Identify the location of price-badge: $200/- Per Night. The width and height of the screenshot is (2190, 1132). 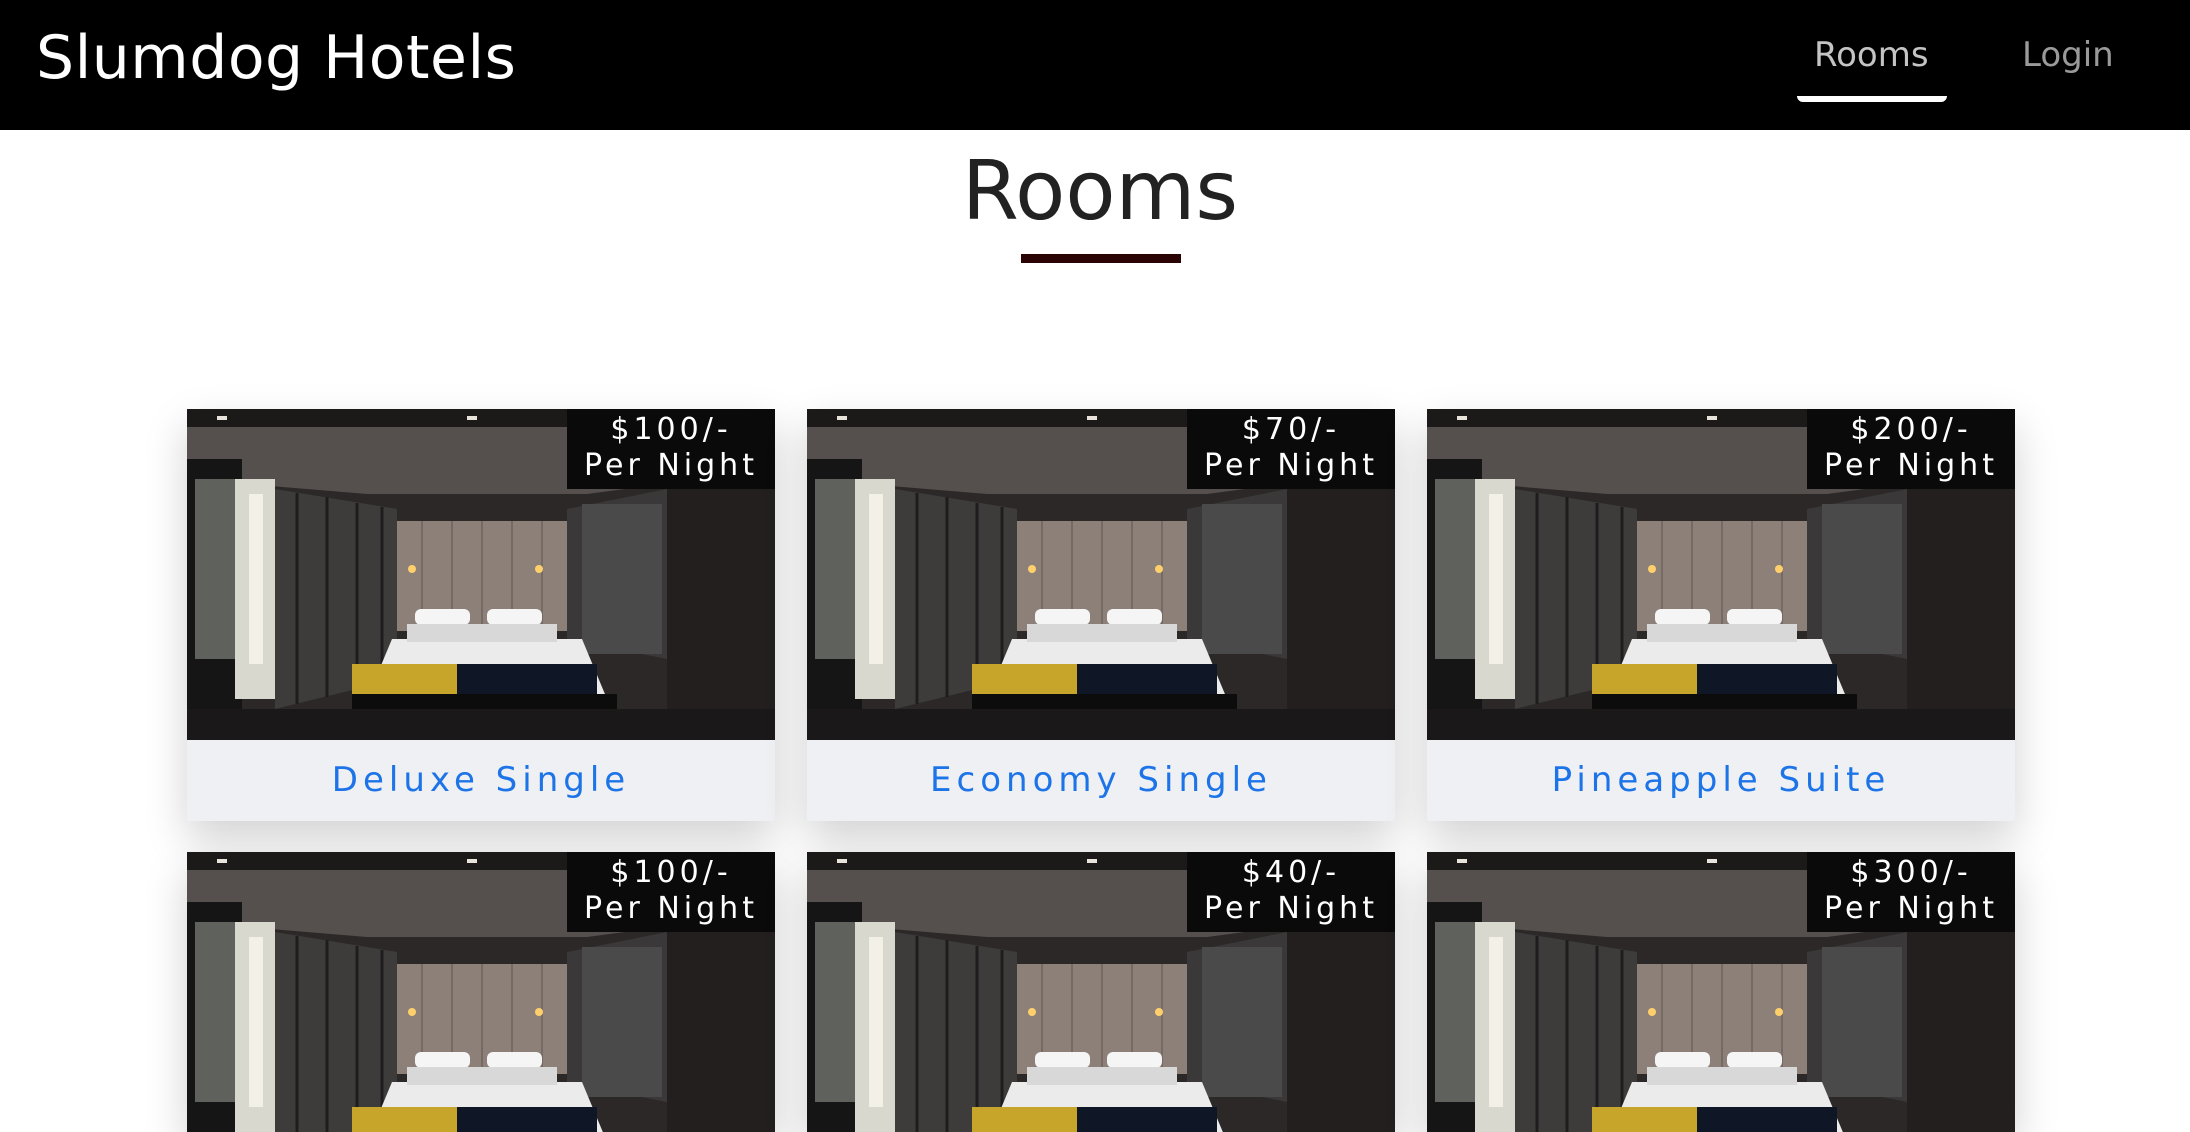
(1911, 449).